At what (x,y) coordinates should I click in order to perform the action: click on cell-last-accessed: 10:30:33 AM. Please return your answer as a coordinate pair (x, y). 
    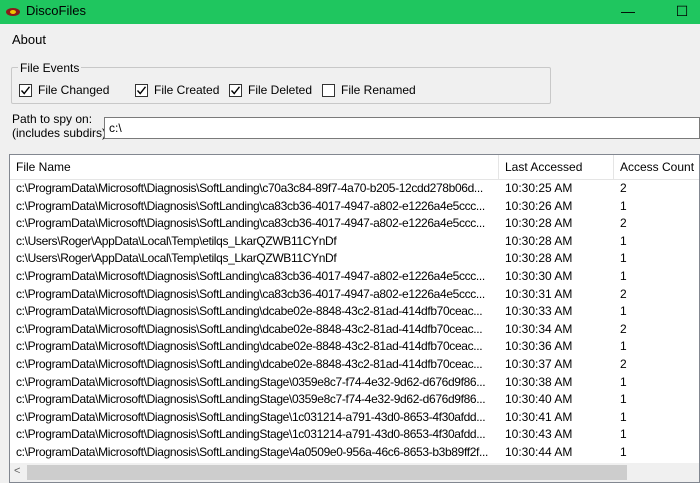
    Looking at the image, I should click on (539, 311).